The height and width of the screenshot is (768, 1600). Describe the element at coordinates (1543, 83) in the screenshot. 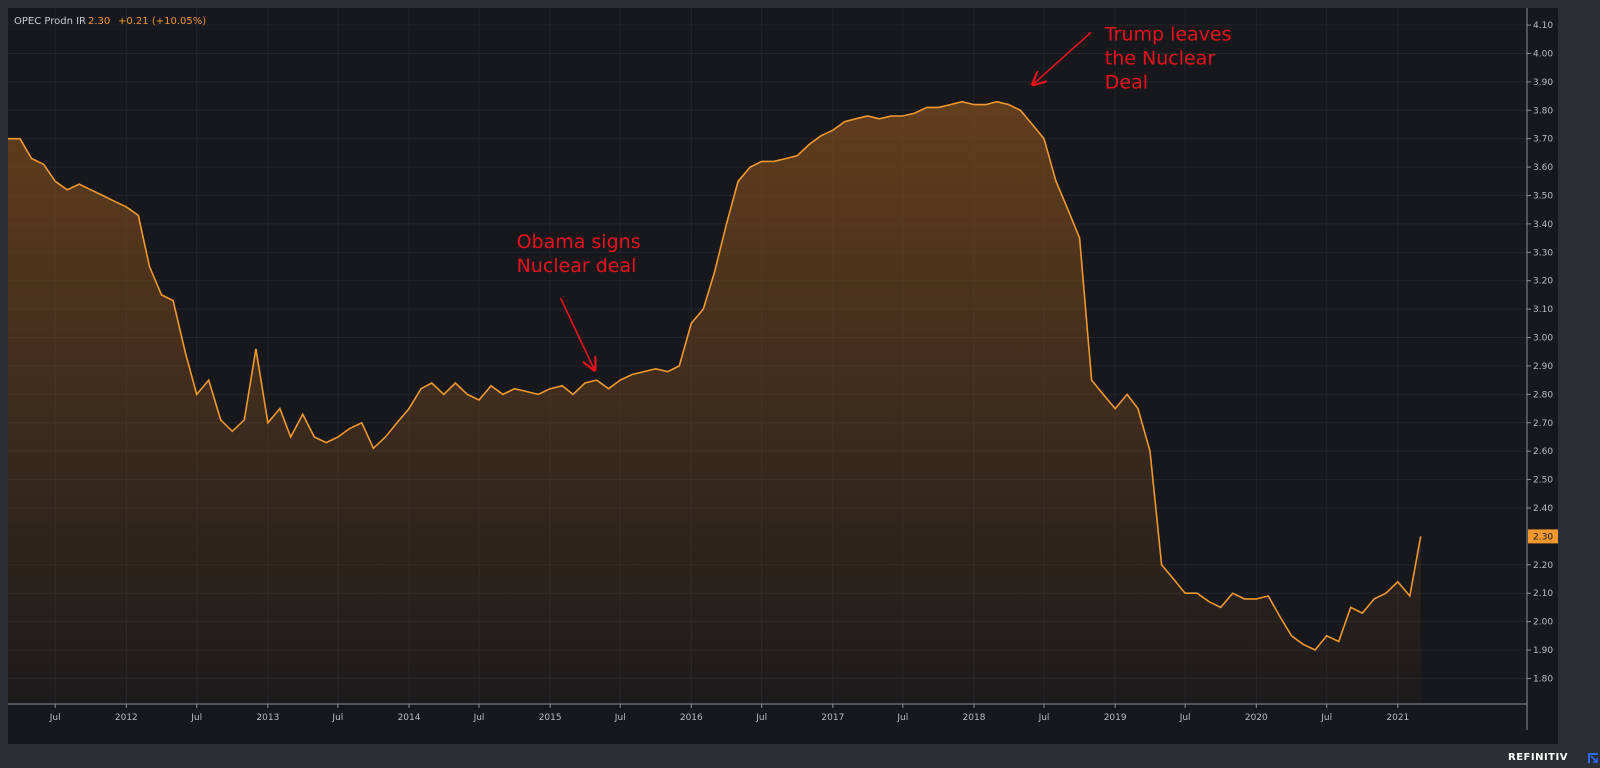

I see `y-tick-label: 3.90` at that location.